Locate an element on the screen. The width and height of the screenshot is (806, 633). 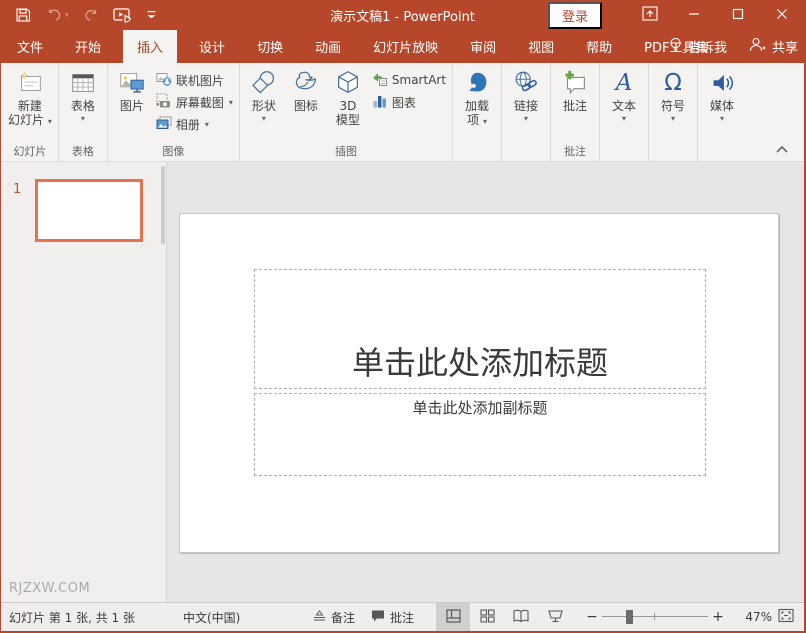
slide-counter: 幻灯片 第 1 张, 共 1 张 is located at coordinates (72, 617).